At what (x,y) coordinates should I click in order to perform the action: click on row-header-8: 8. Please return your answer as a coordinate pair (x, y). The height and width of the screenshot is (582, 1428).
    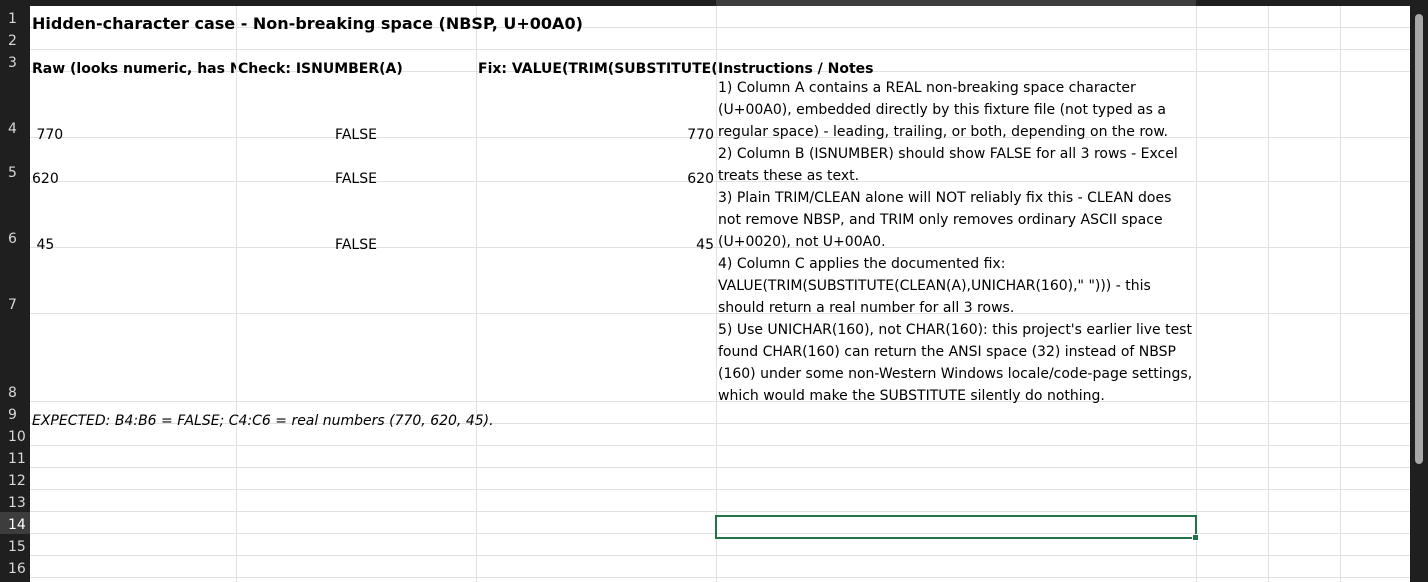
    Looking at the image, I should click on (15, 358).